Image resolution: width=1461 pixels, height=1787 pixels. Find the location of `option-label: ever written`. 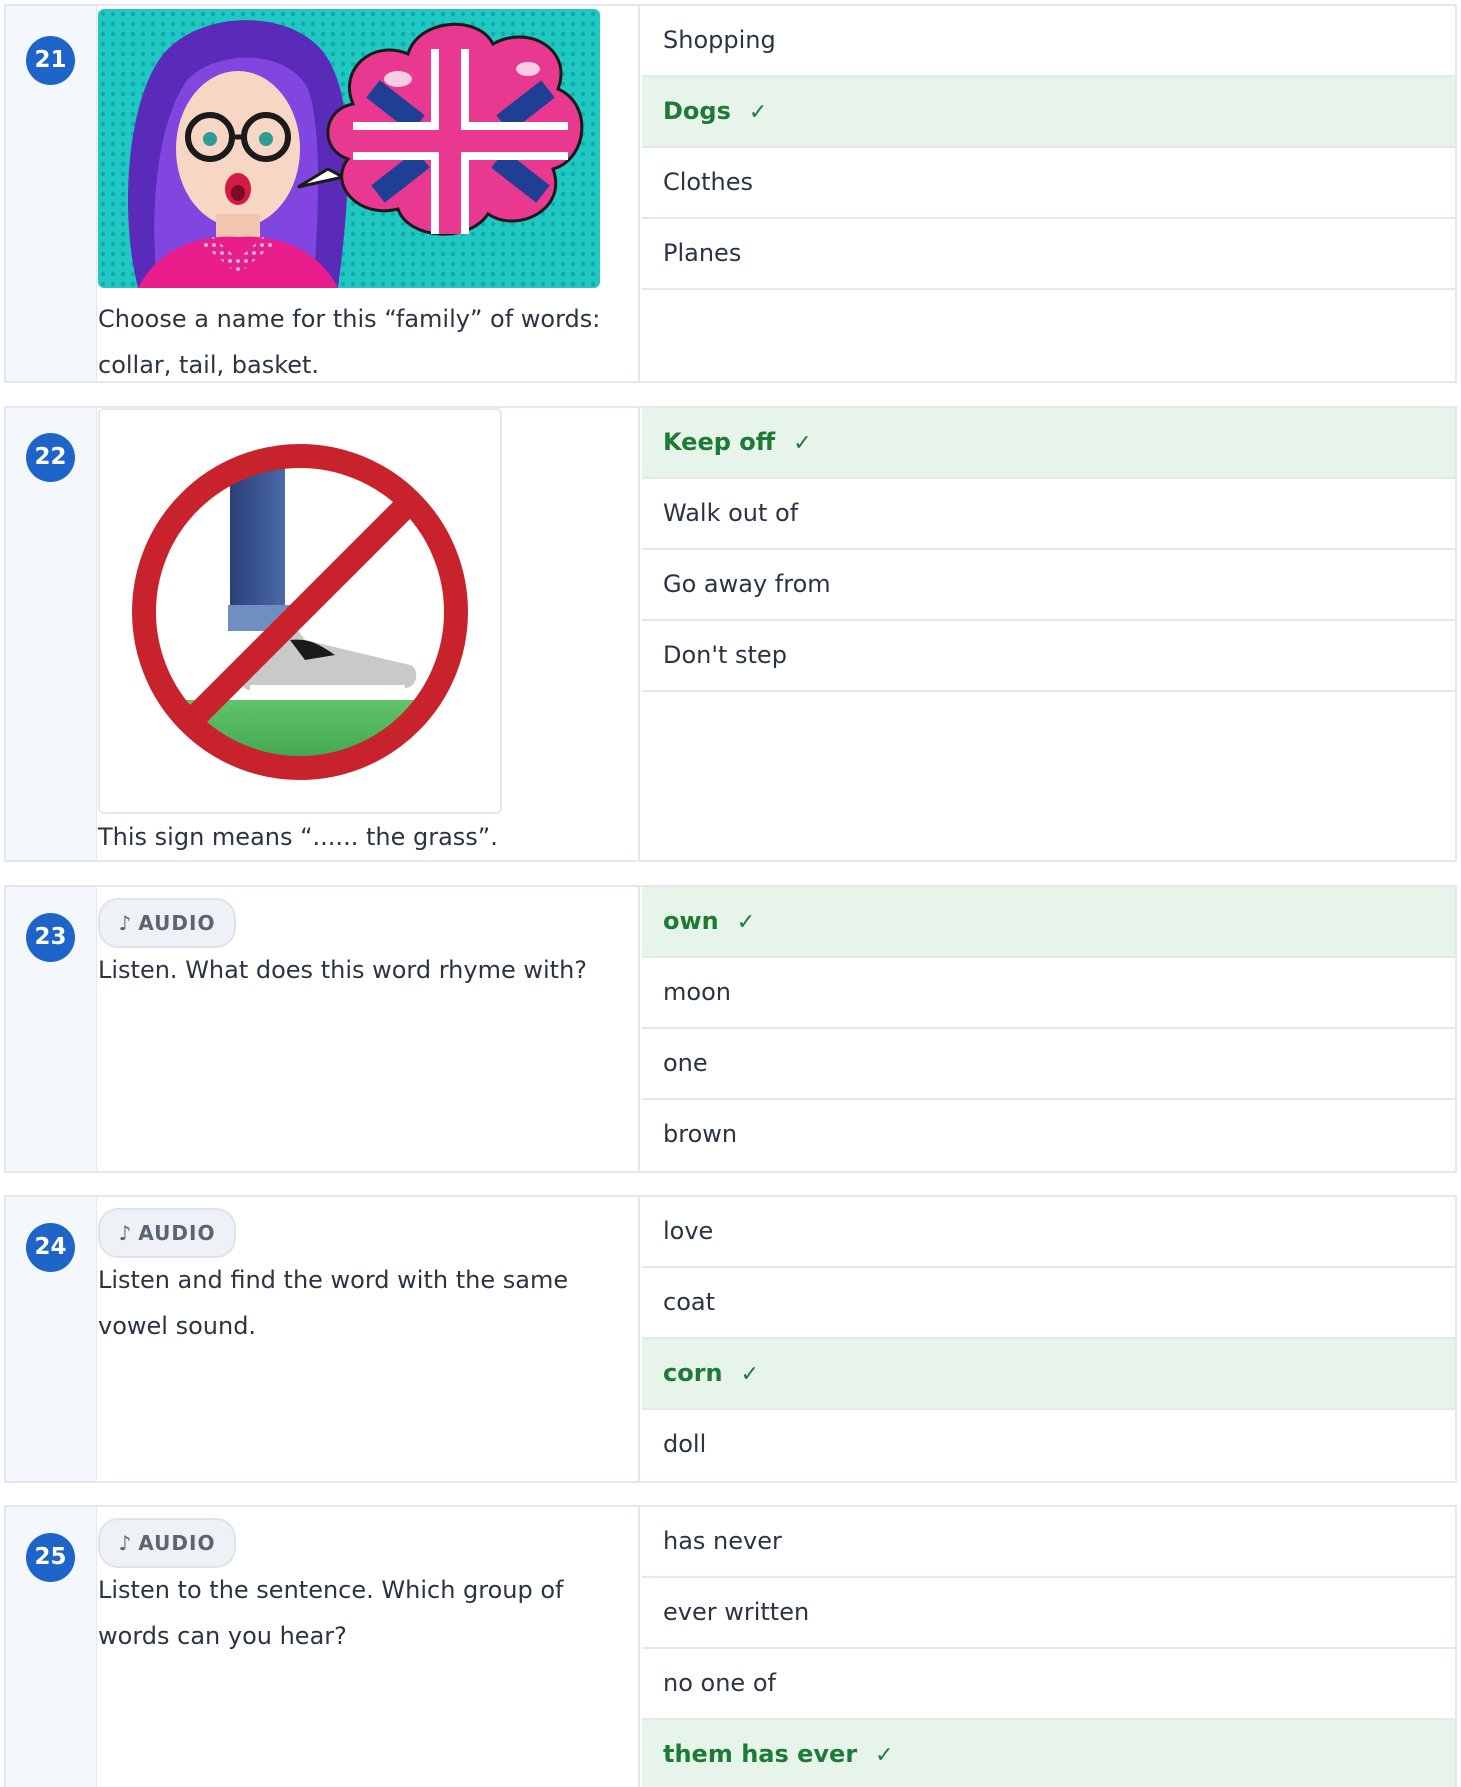

option-label: ever written is located at coordinates (736, 1612).